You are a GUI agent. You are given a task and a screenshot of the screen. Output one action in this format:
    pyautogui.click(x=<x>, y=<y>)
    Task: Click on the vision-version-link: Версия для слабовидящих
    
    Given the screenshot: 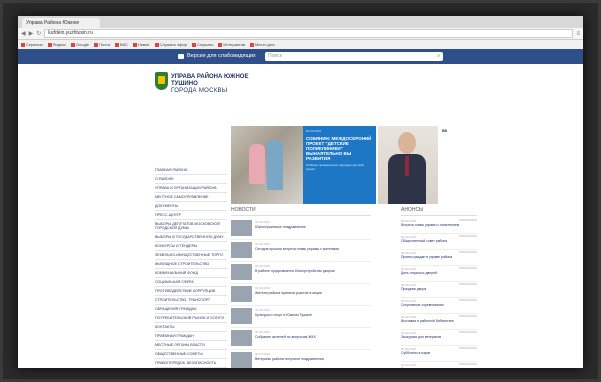 What is the action you would take?
    pyautogui.click(x=217, y=56)
    